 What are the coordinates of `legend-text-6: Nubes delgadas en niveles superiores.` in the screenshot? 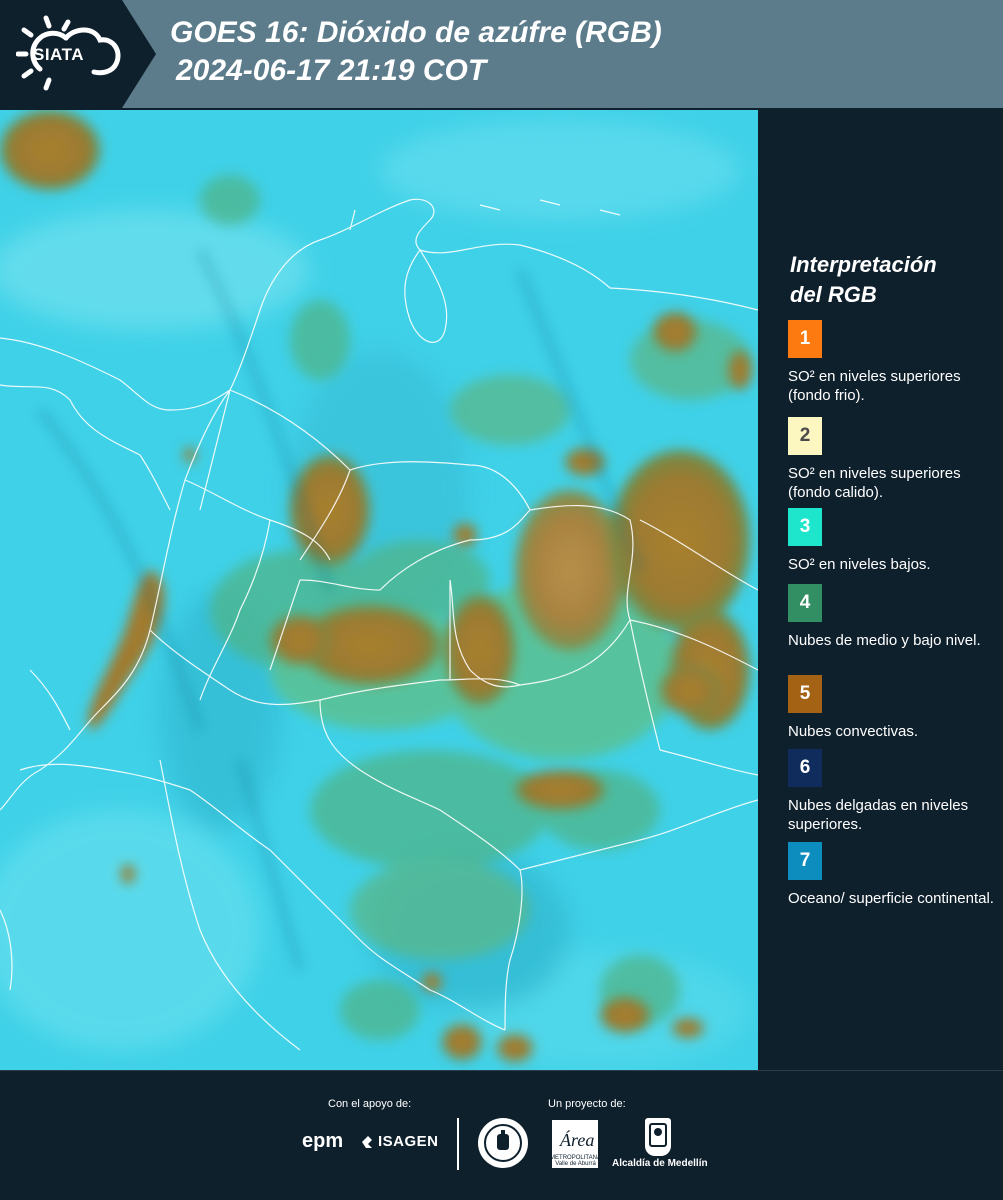 It's located at (878, 815).